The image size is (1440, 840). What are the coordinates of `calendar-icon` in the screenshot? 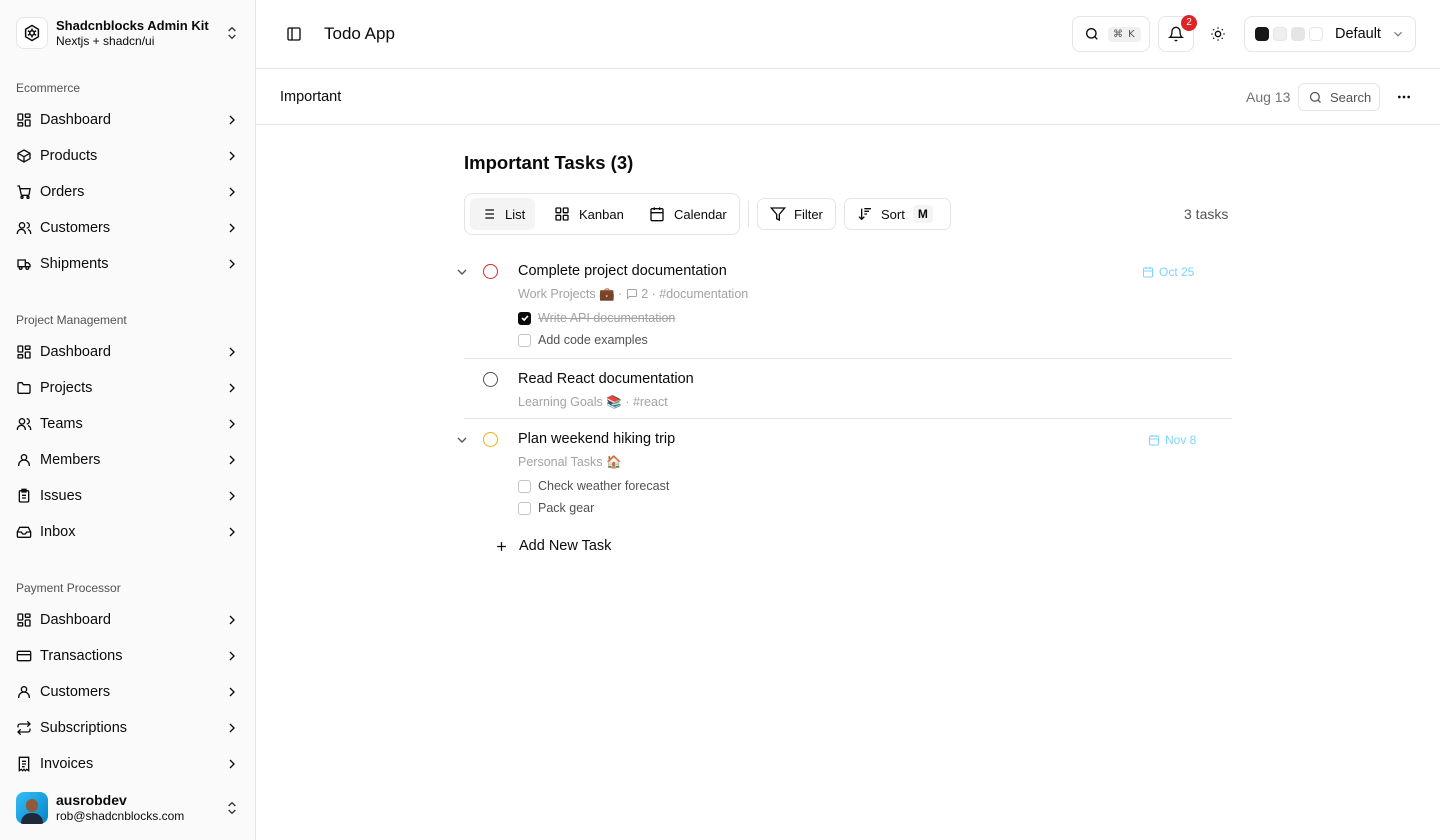 It's located at (1154, 440).